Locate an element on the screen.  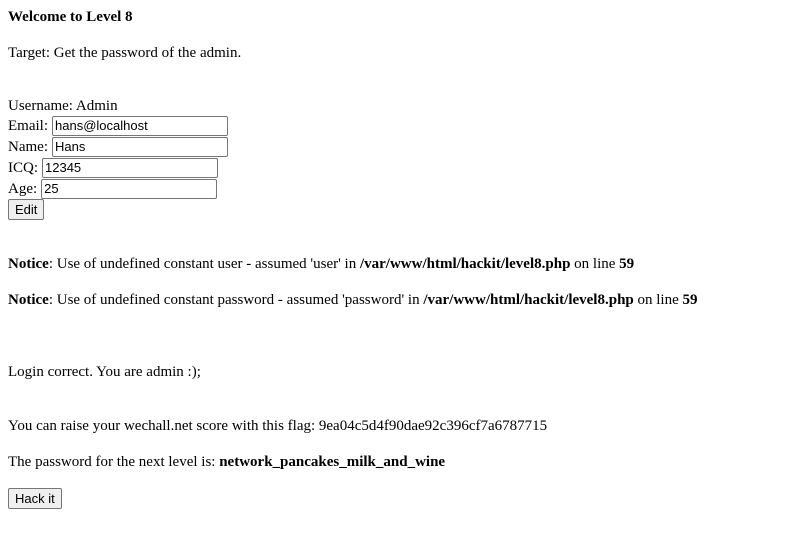
edit-row: Edit is located at coordinates (26, 209).